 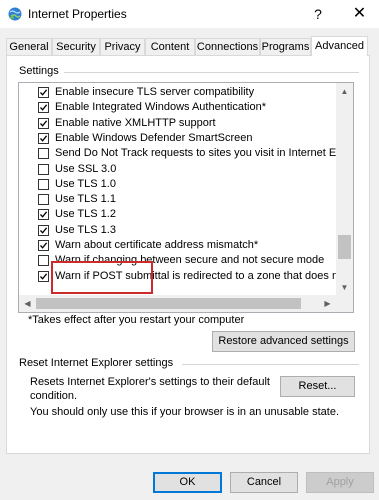 I want to click on tab-connections: Connections, so click(x=227, y=46).